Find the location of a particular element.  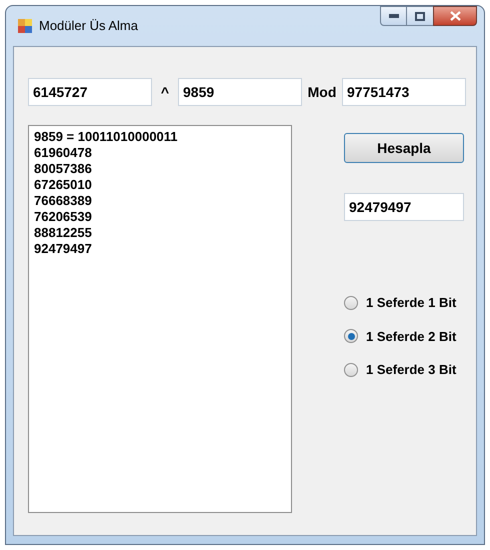

maximize-button is located at coordinates (420, 16).